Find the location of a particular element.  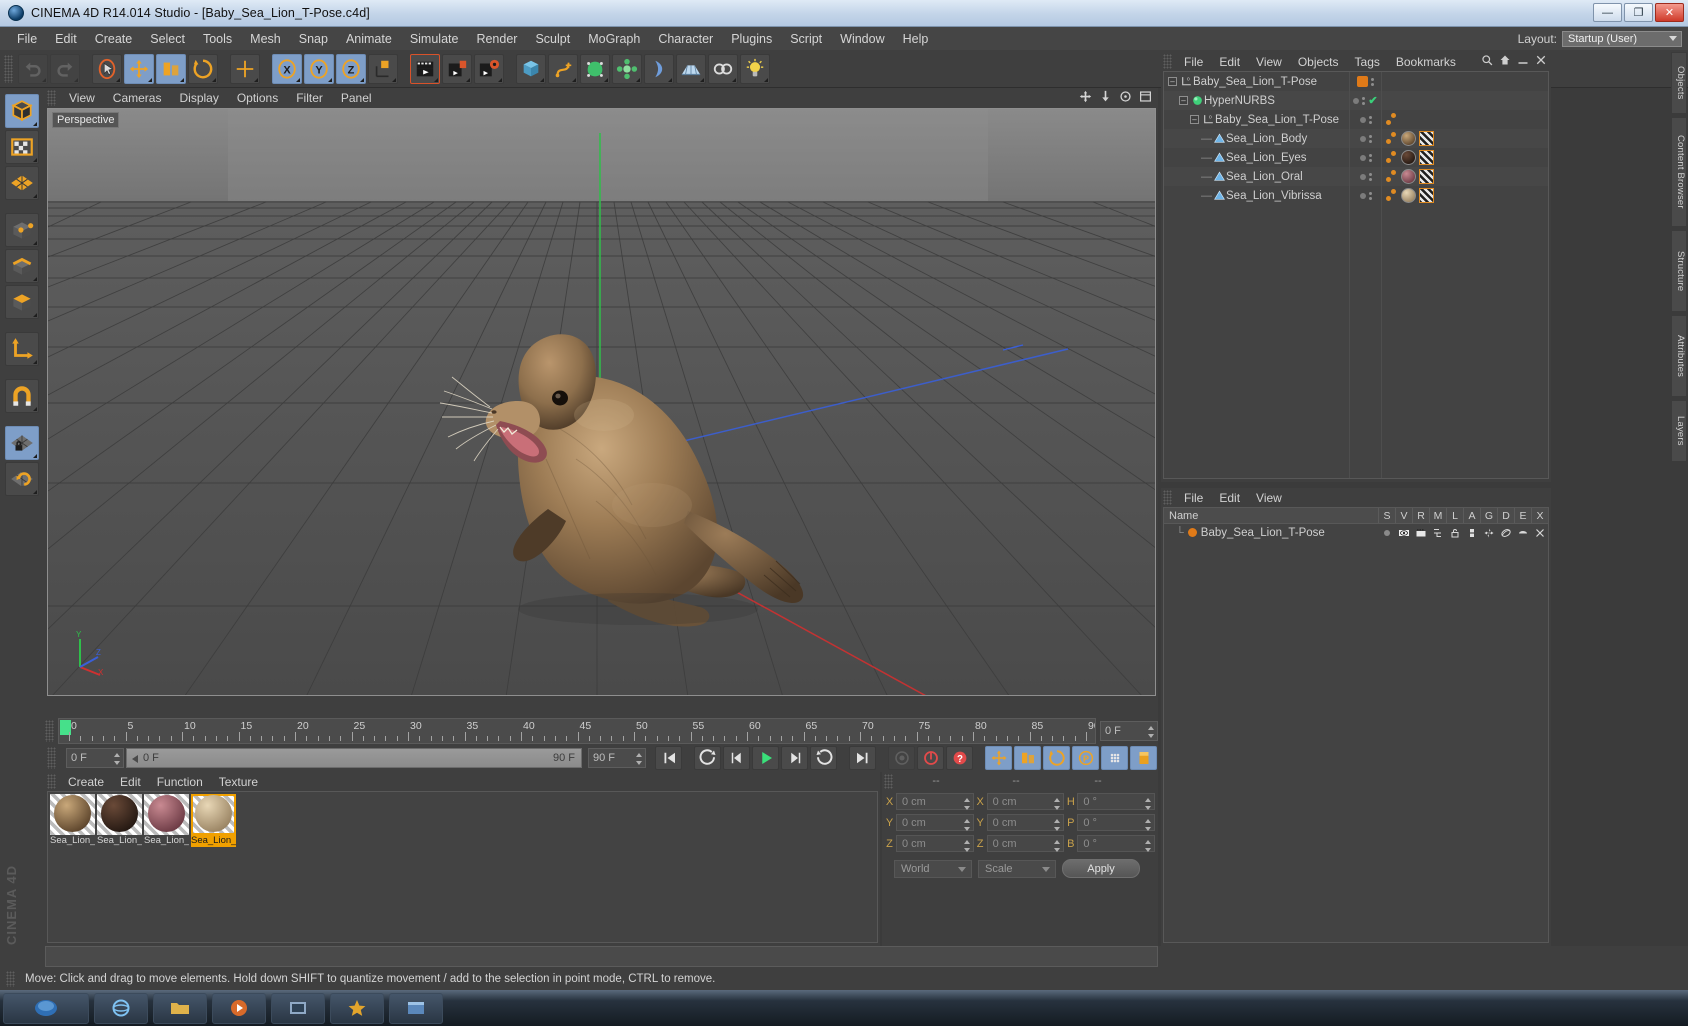

coord-field-rot-h: 0 ° is located at coordinates (1116, 801).